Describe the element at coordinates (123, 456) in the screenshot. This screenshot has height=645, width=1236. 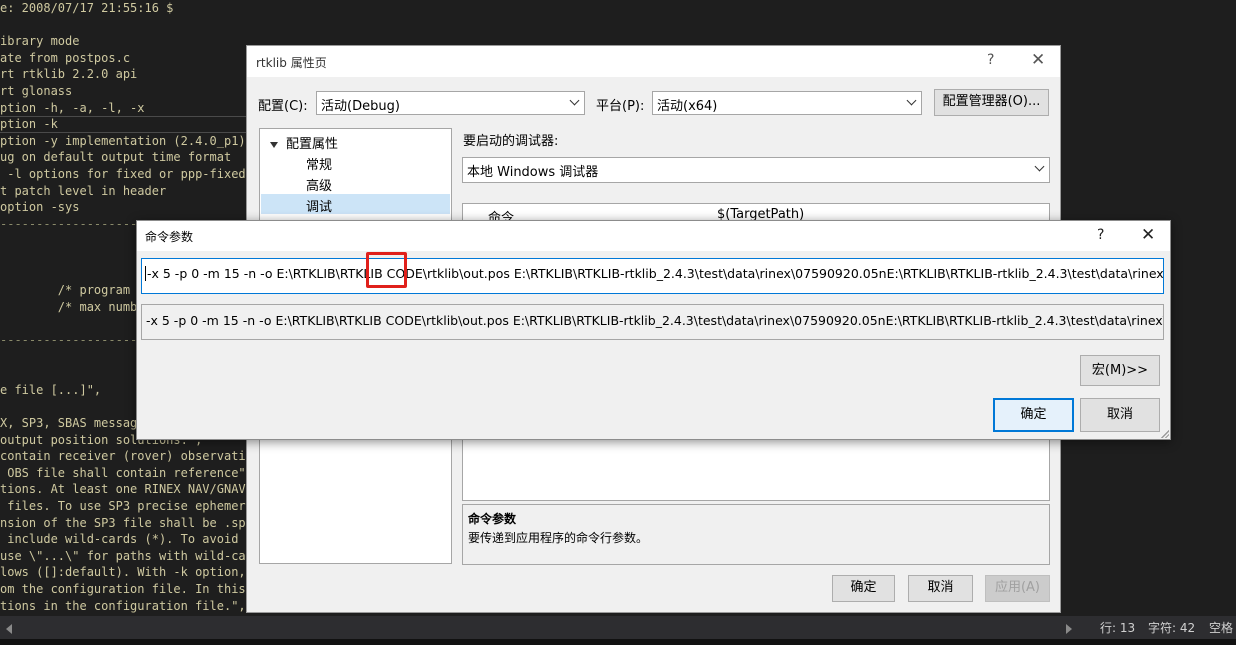
I see `code-line: contain receiver (rover) observati` at that location.